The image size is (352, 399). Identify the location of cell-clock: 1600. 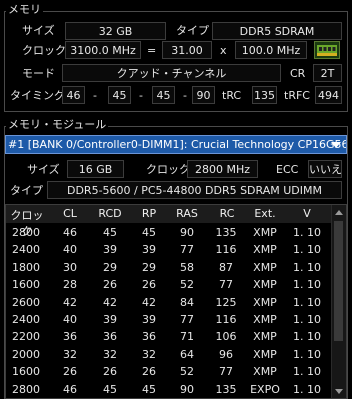
(26, 285).